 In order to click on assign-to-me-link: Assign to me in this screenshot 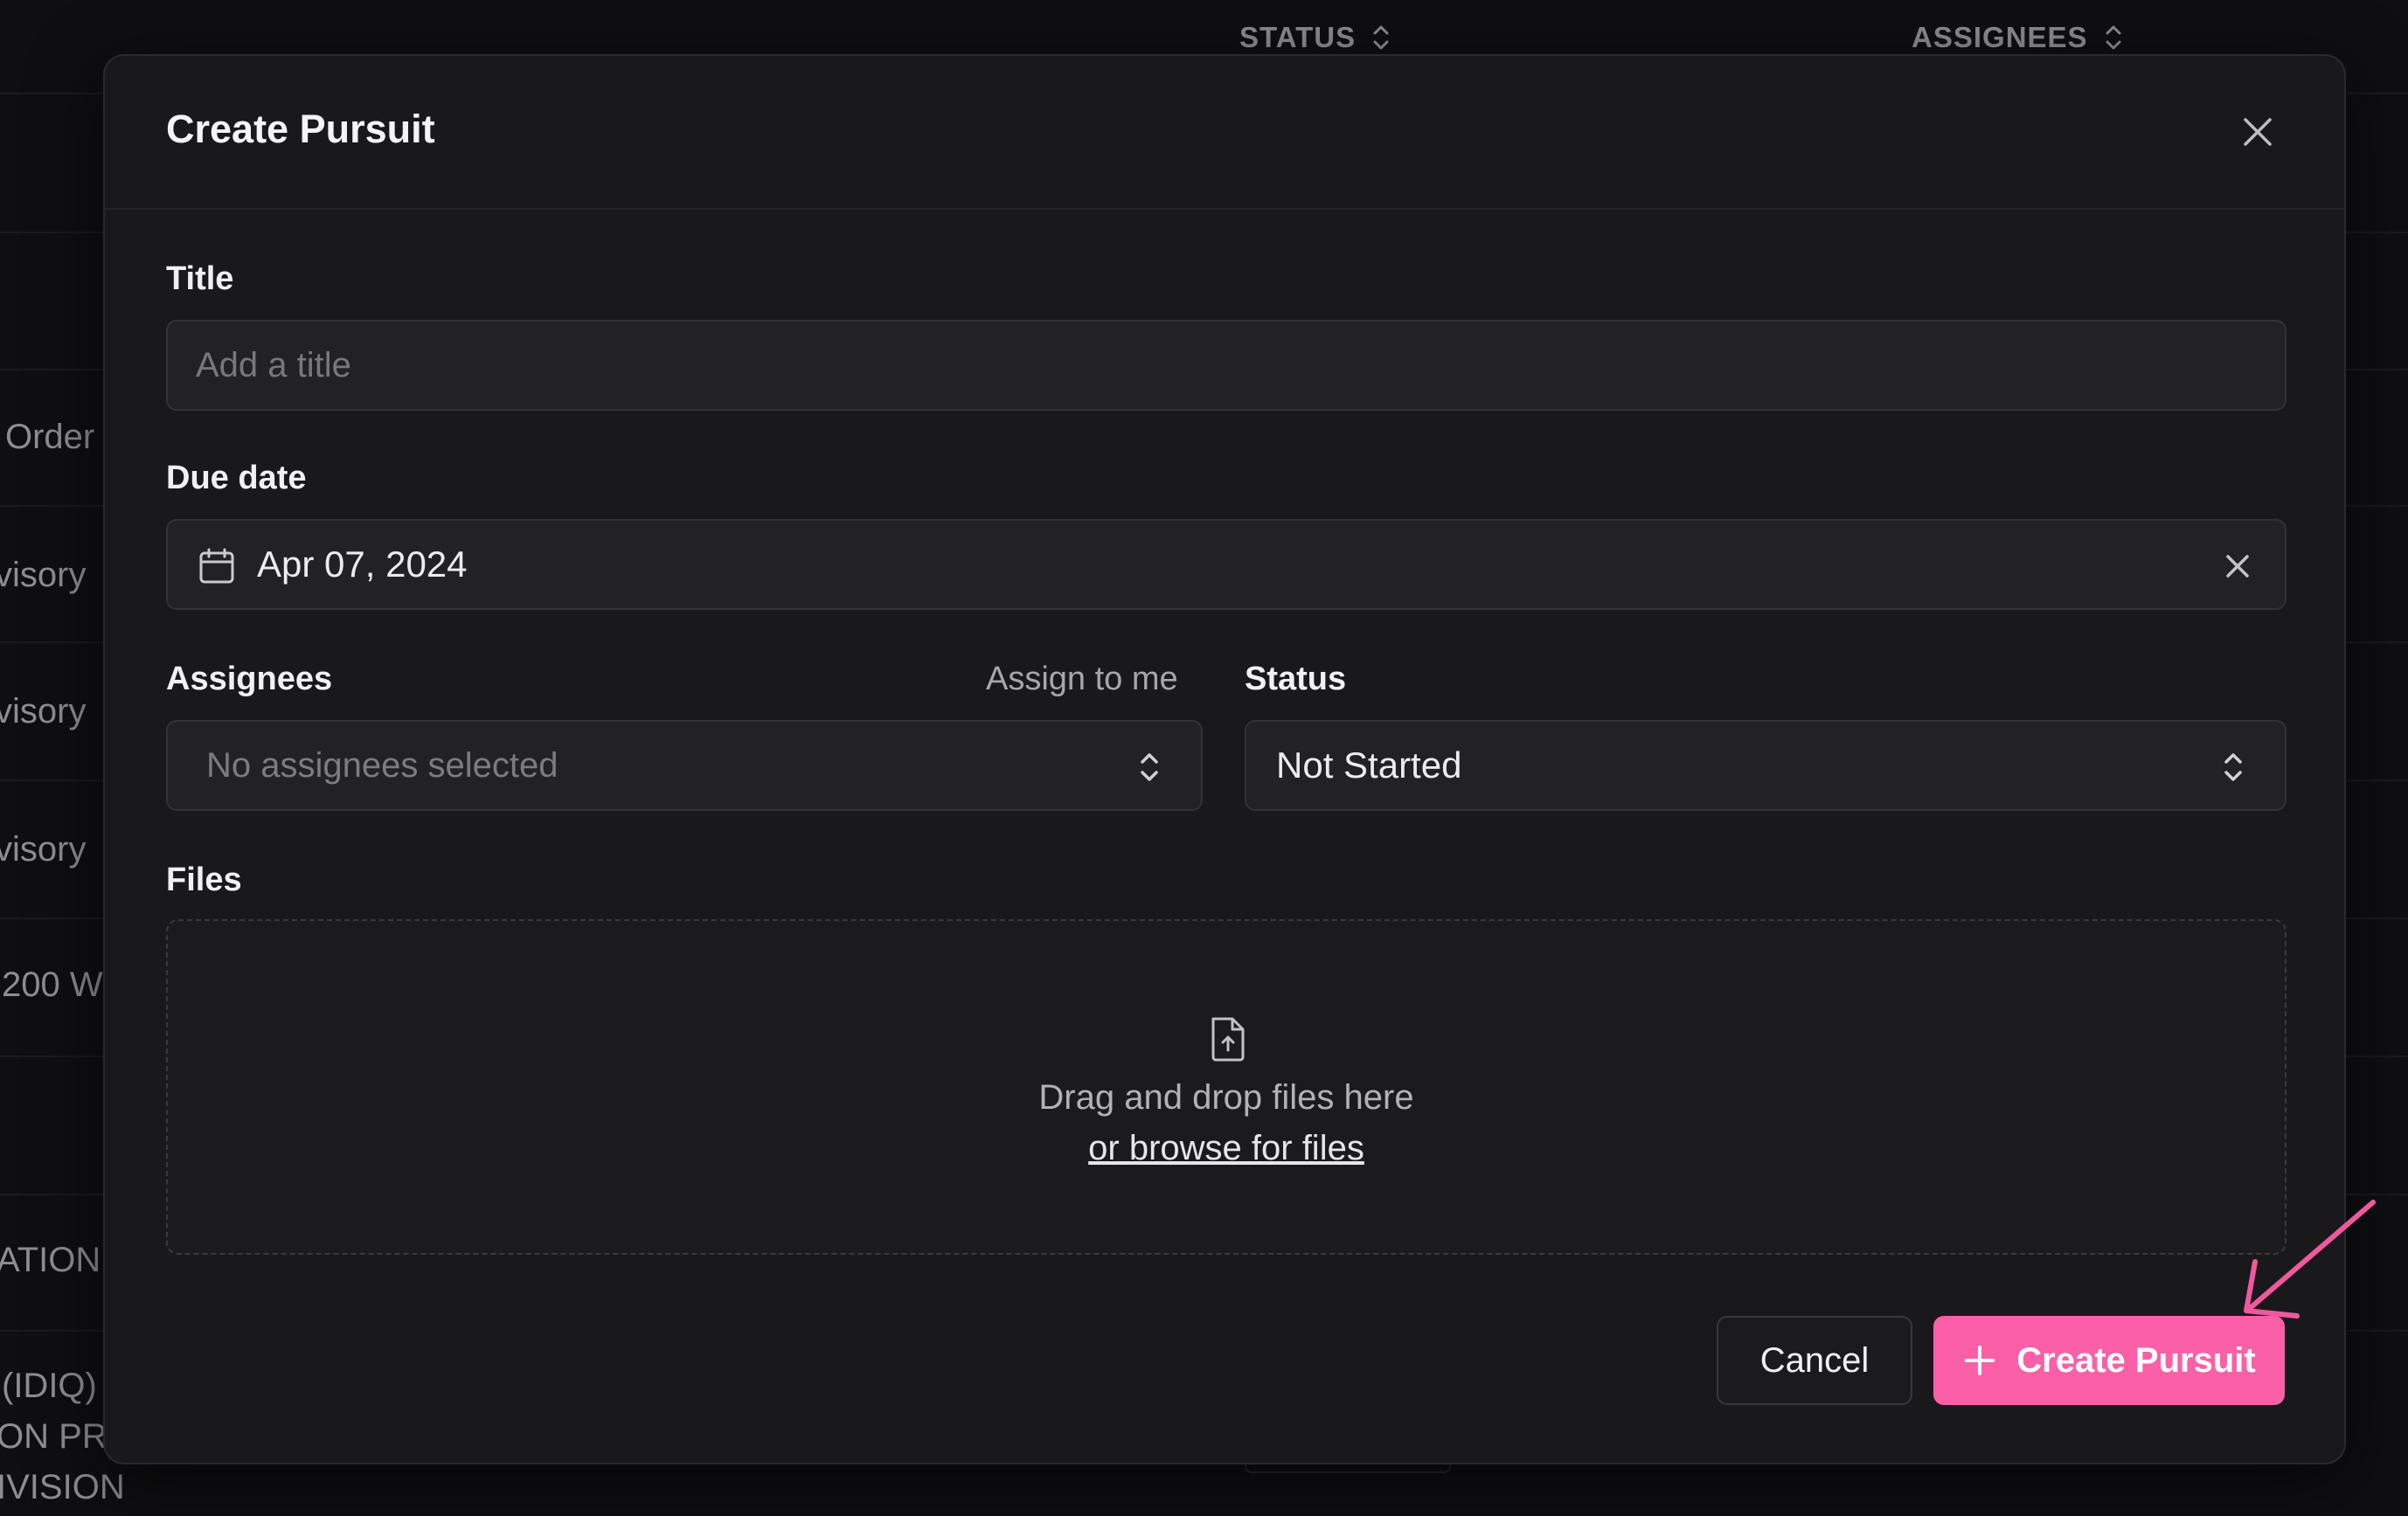, I will do `click(1082, 679)`.